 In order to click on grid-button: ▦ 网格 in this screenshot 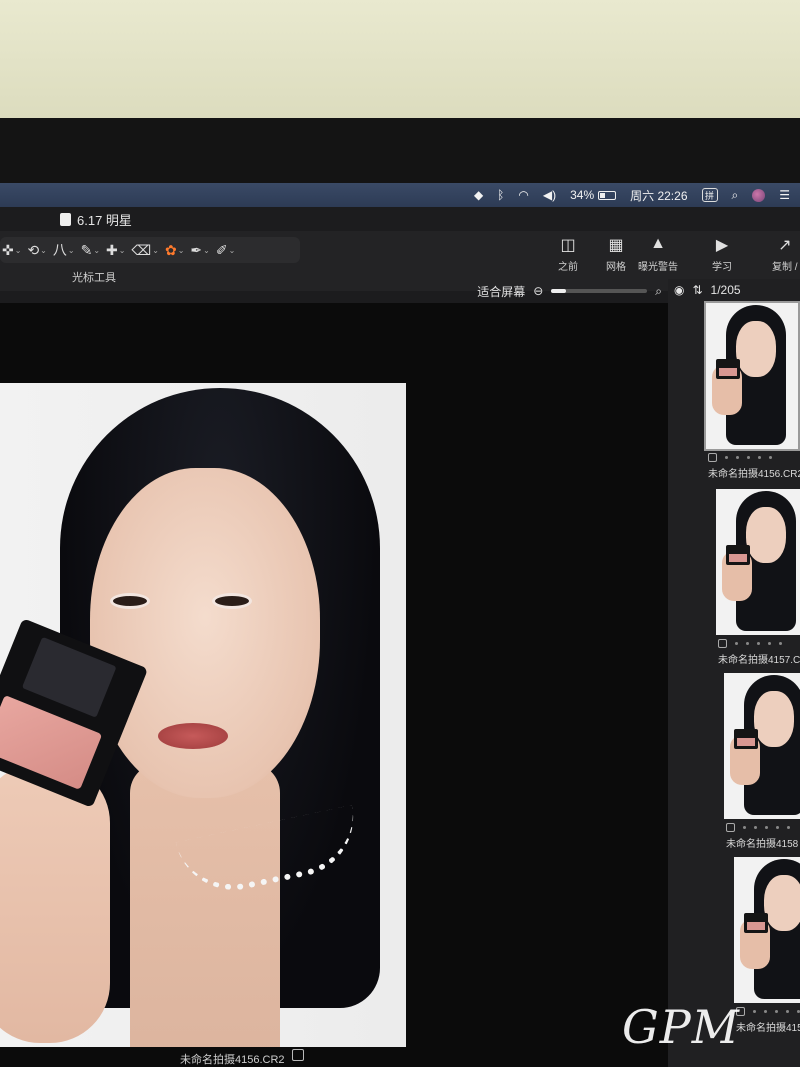, I will do `click(616, 254)`.